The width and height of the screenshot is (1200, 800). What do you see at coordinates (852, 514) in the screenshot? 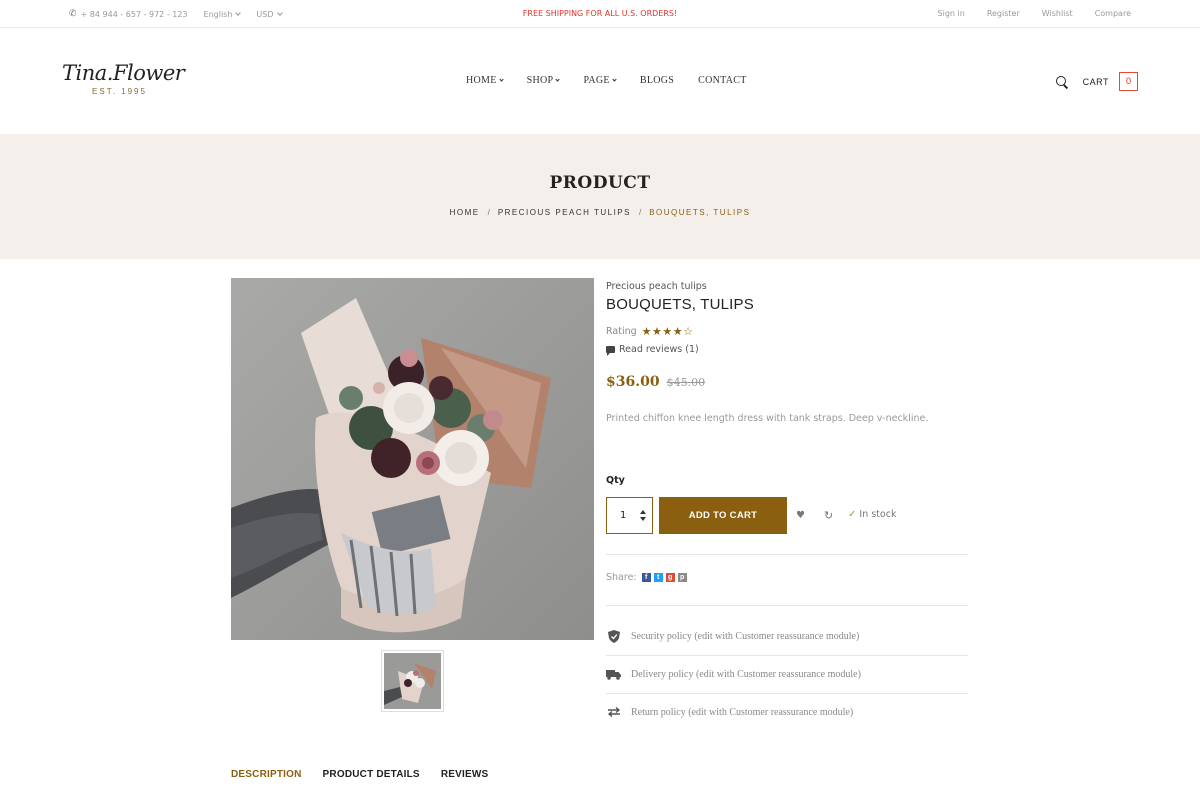
I see `check-icon: ✓` at bounding box center [852, 514].